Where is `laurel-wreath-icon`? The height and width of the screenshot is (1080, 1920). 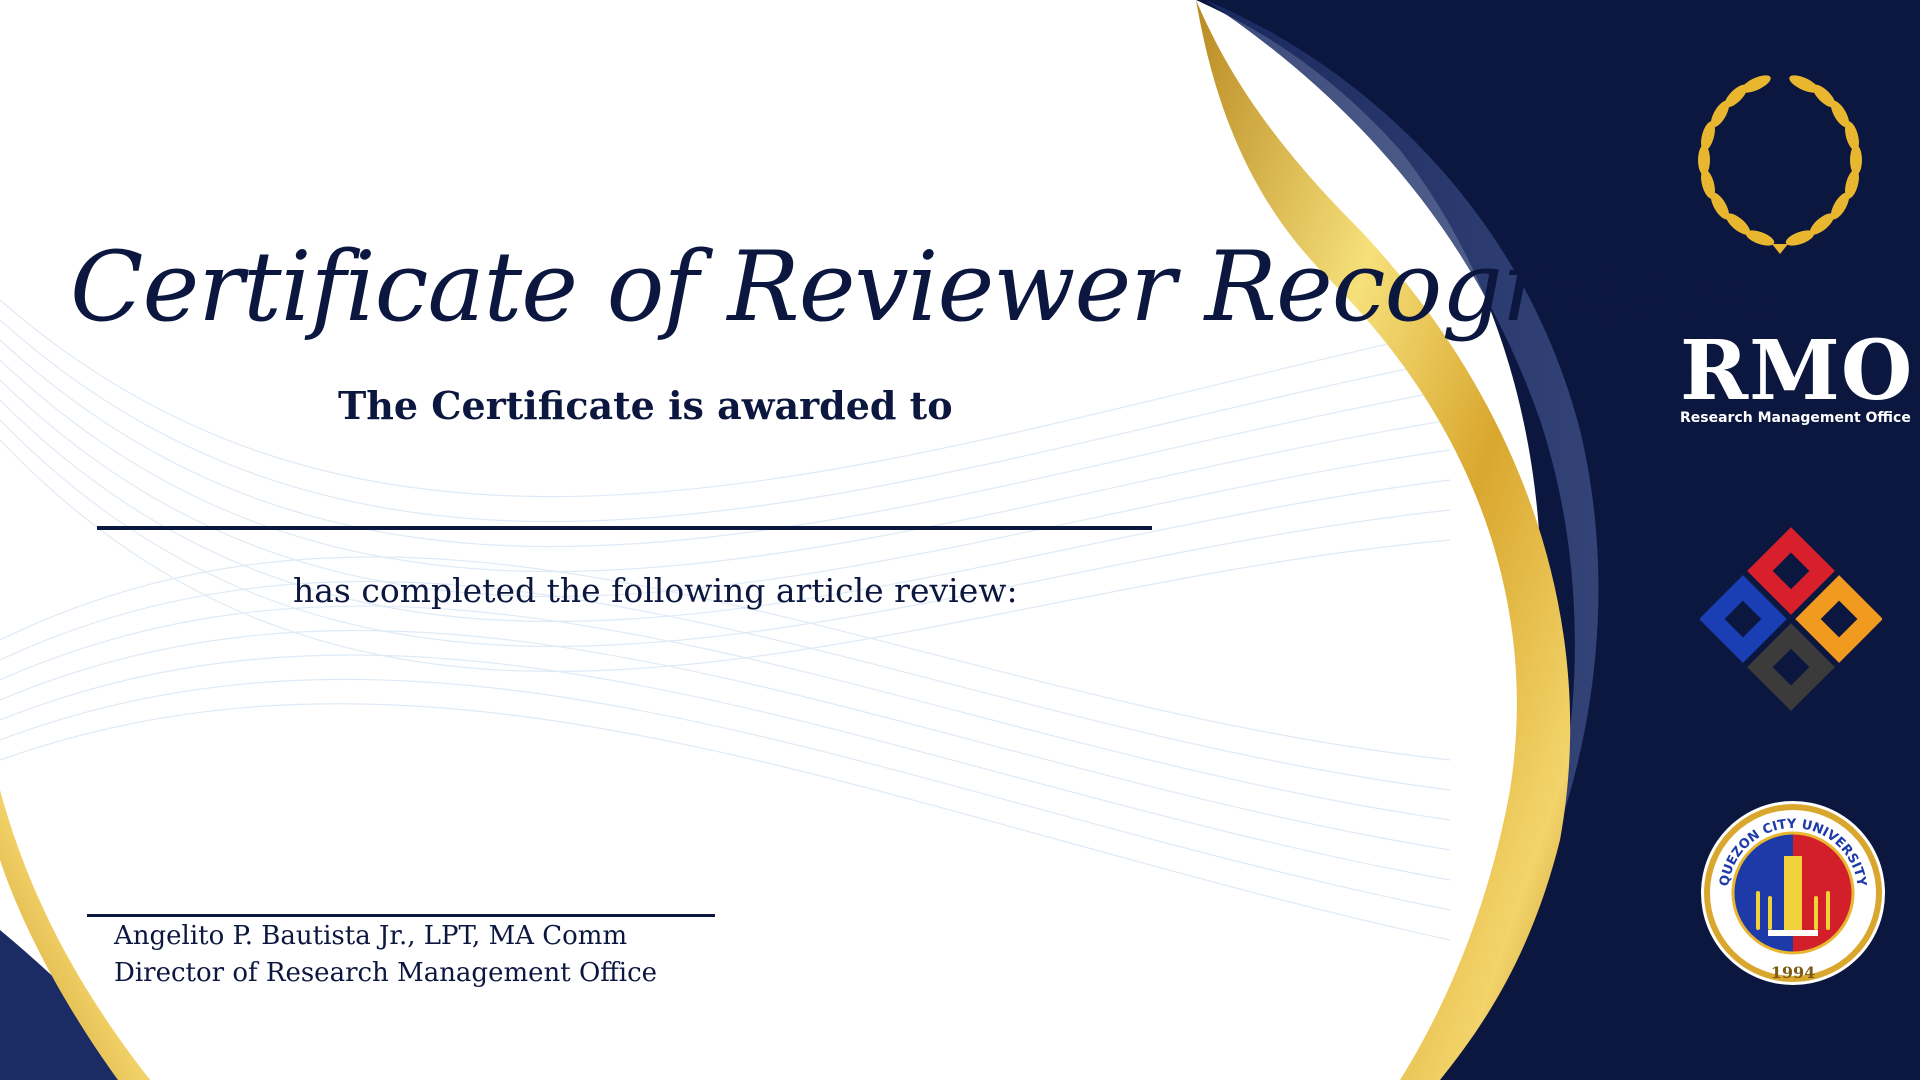 laurel-wreath-icon is located at coordinates (1780, 164).